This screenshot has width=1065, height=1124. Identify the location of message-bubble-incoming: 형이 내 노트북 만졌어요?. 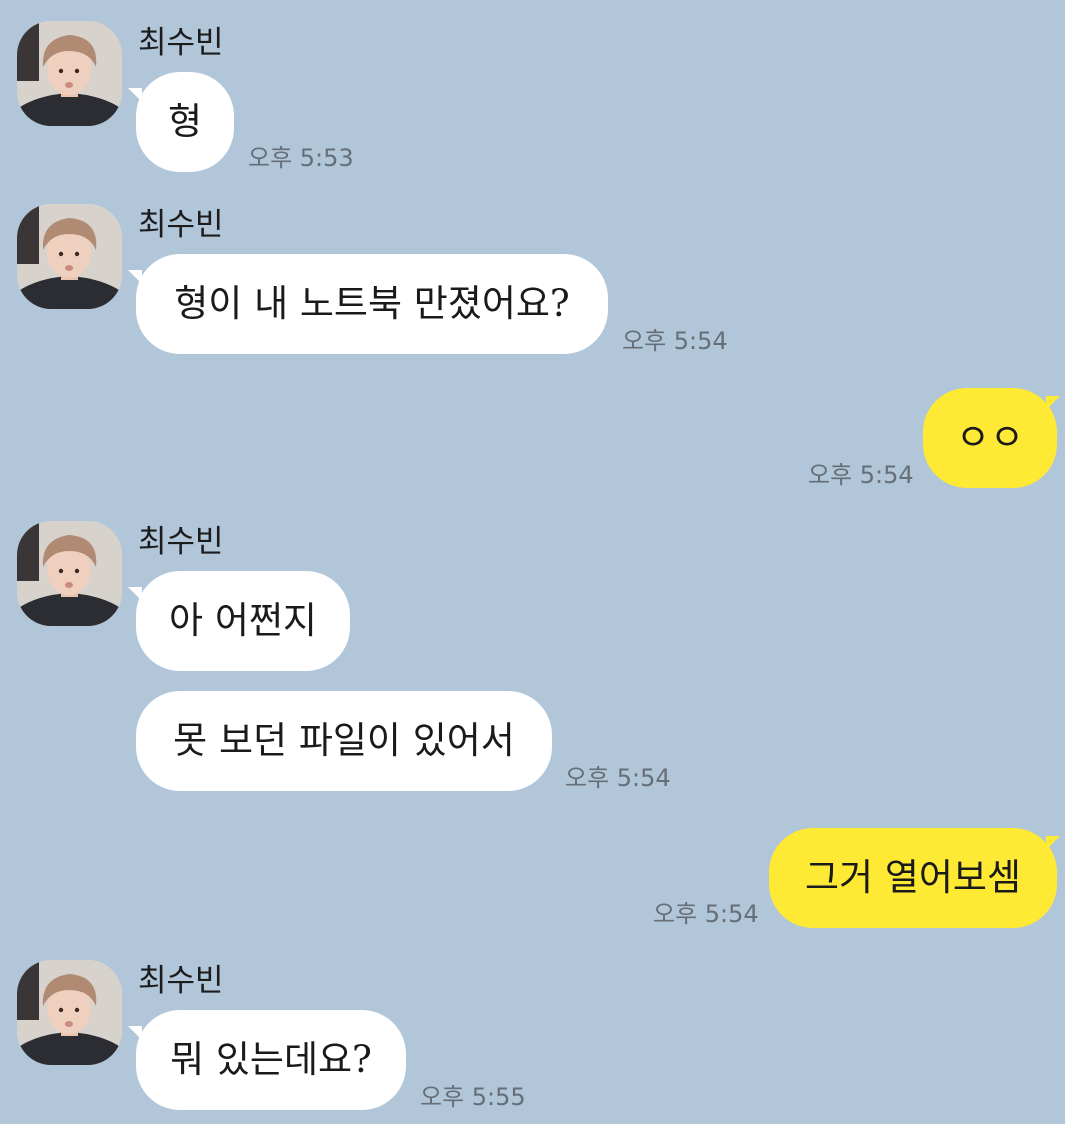
(372, 304).